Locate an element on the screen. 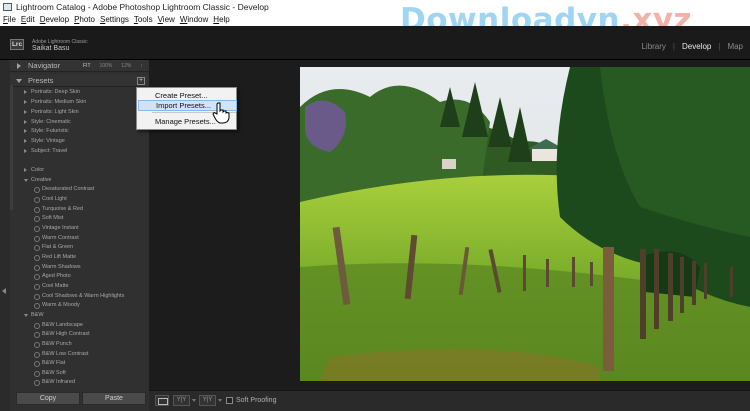 The image size is (750, 411). presets-title: Presets is located at coordinates (41, 80).